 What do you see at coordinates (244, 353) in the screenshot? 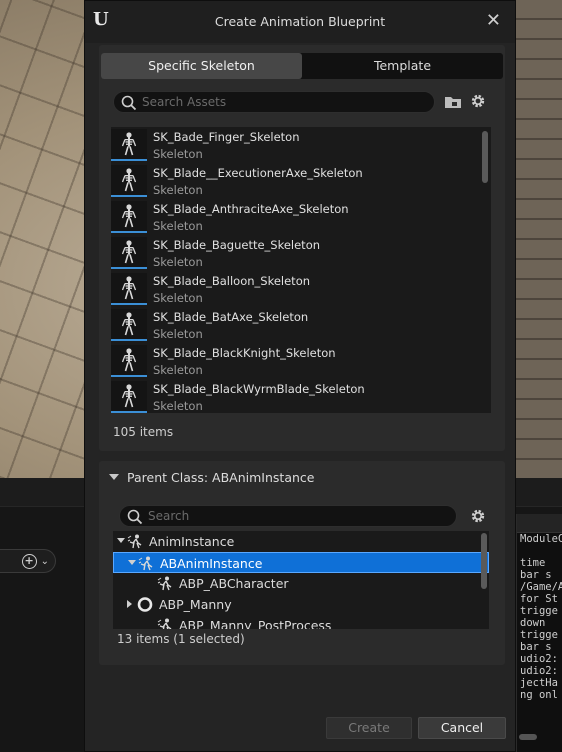
I see `asset-name: SK_Blade_BlackKnight_Skeleton` at bounding box center [244, 353].